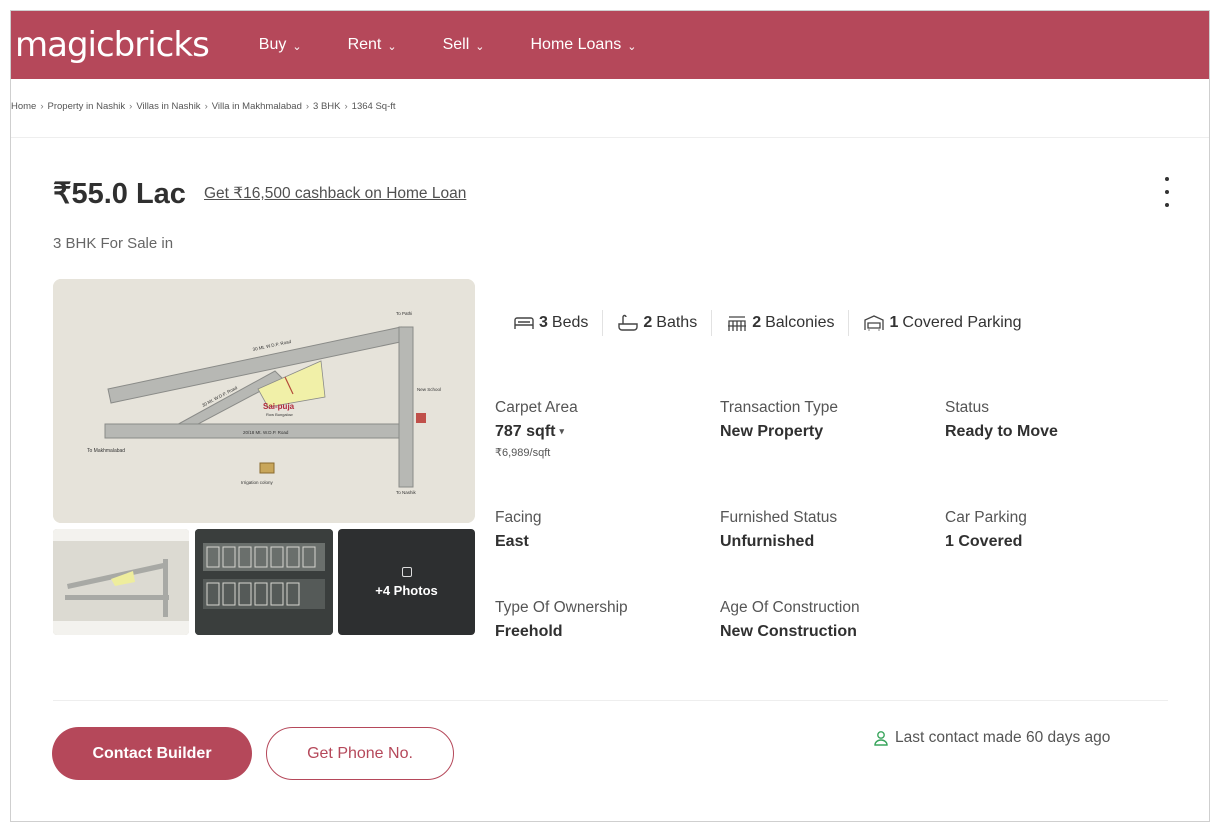 This screenshot has height=824, width=1214. I want to click on facing-label: Facing, so click(518, 517).